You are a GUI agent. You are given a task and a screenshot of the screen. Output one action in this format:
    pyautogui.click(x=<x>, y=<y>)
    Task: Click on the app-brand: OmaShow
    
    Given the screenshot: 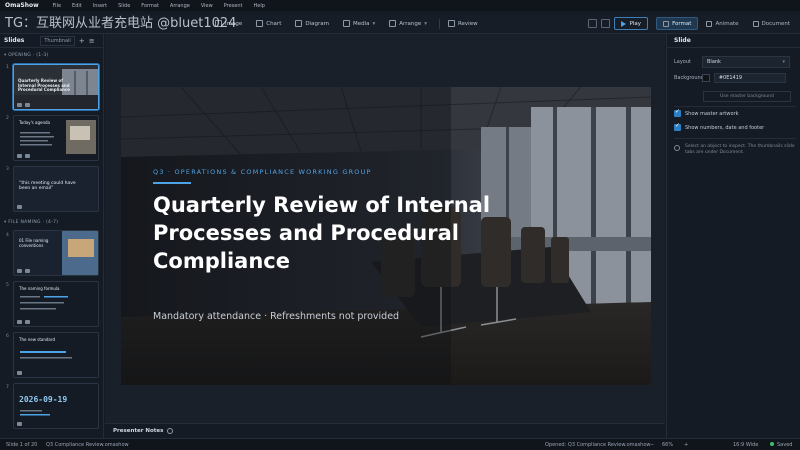 What is the action you would take?
    pyautogui.click(x=22, y=5)
    